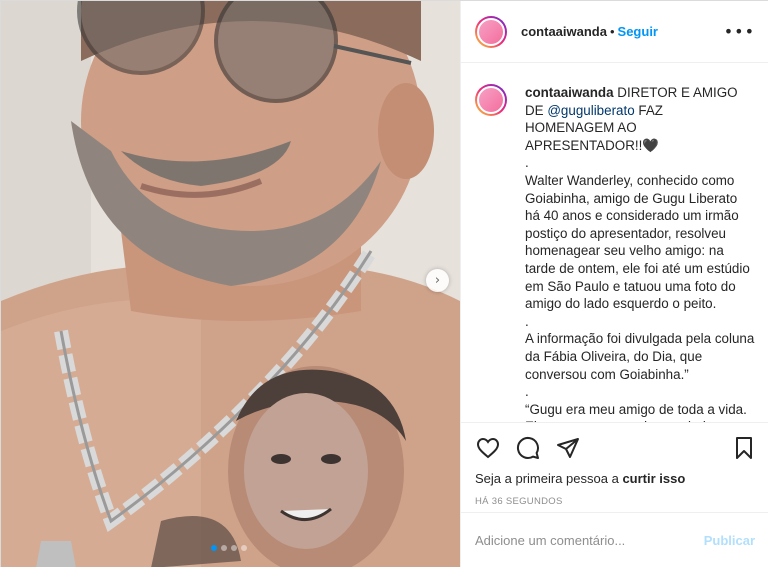 The width and height of the screenshot is (768, 567). Describe the element at coordinates (590, 110) in the screenshot. I see `mention-link: @guguliberato` at that location.